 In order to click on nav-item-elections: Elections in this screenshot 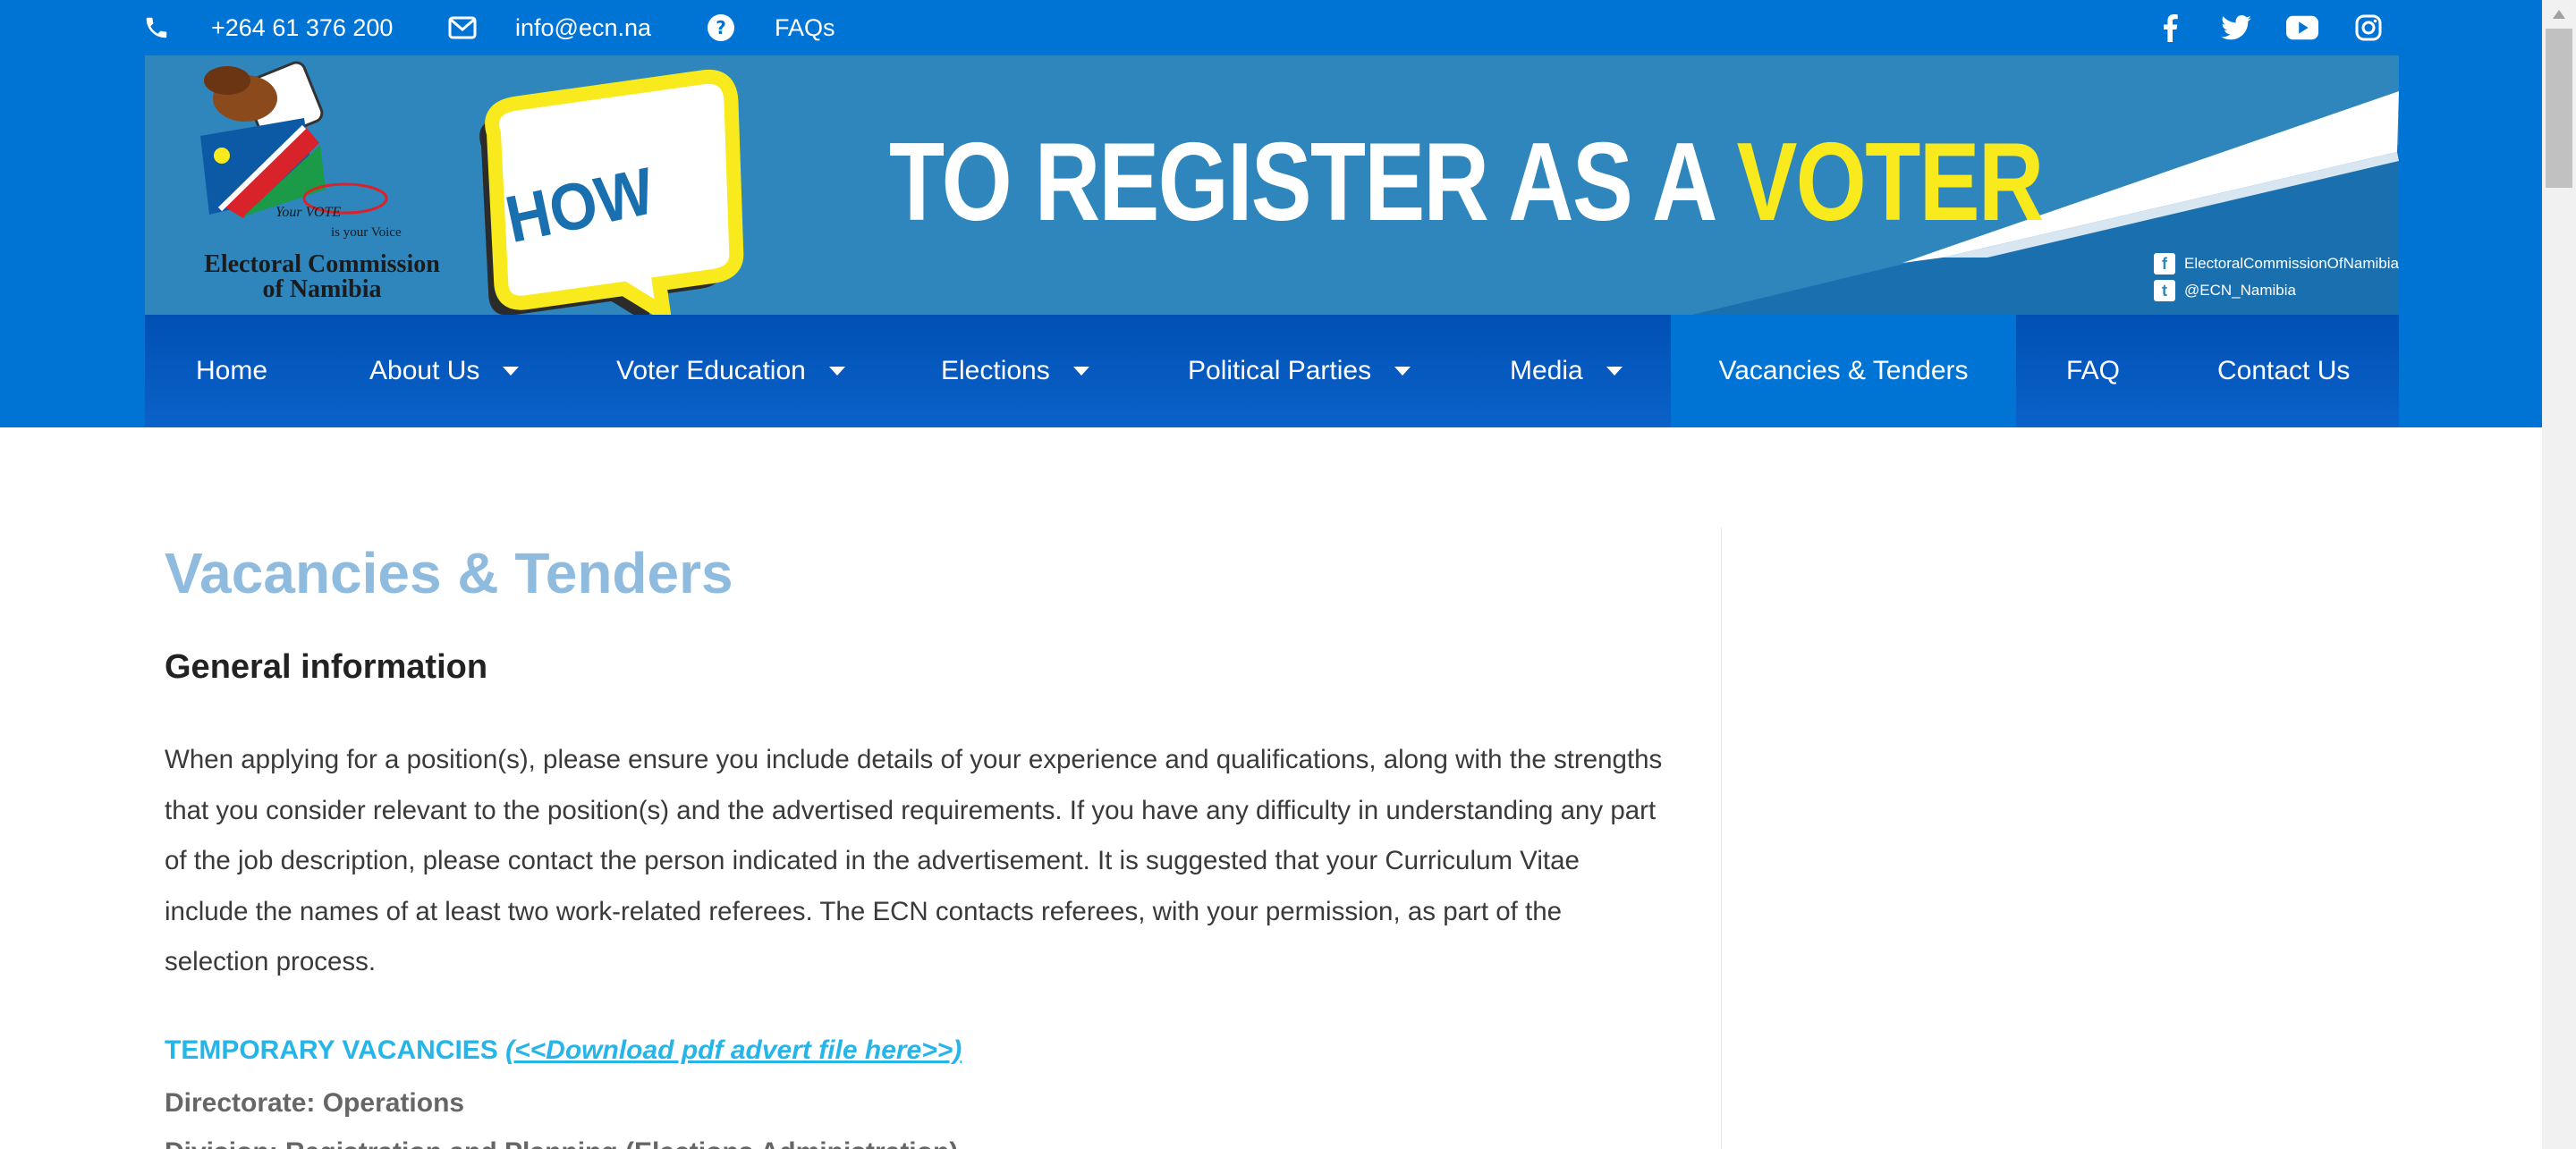, I will do `click(1015, 371)`.